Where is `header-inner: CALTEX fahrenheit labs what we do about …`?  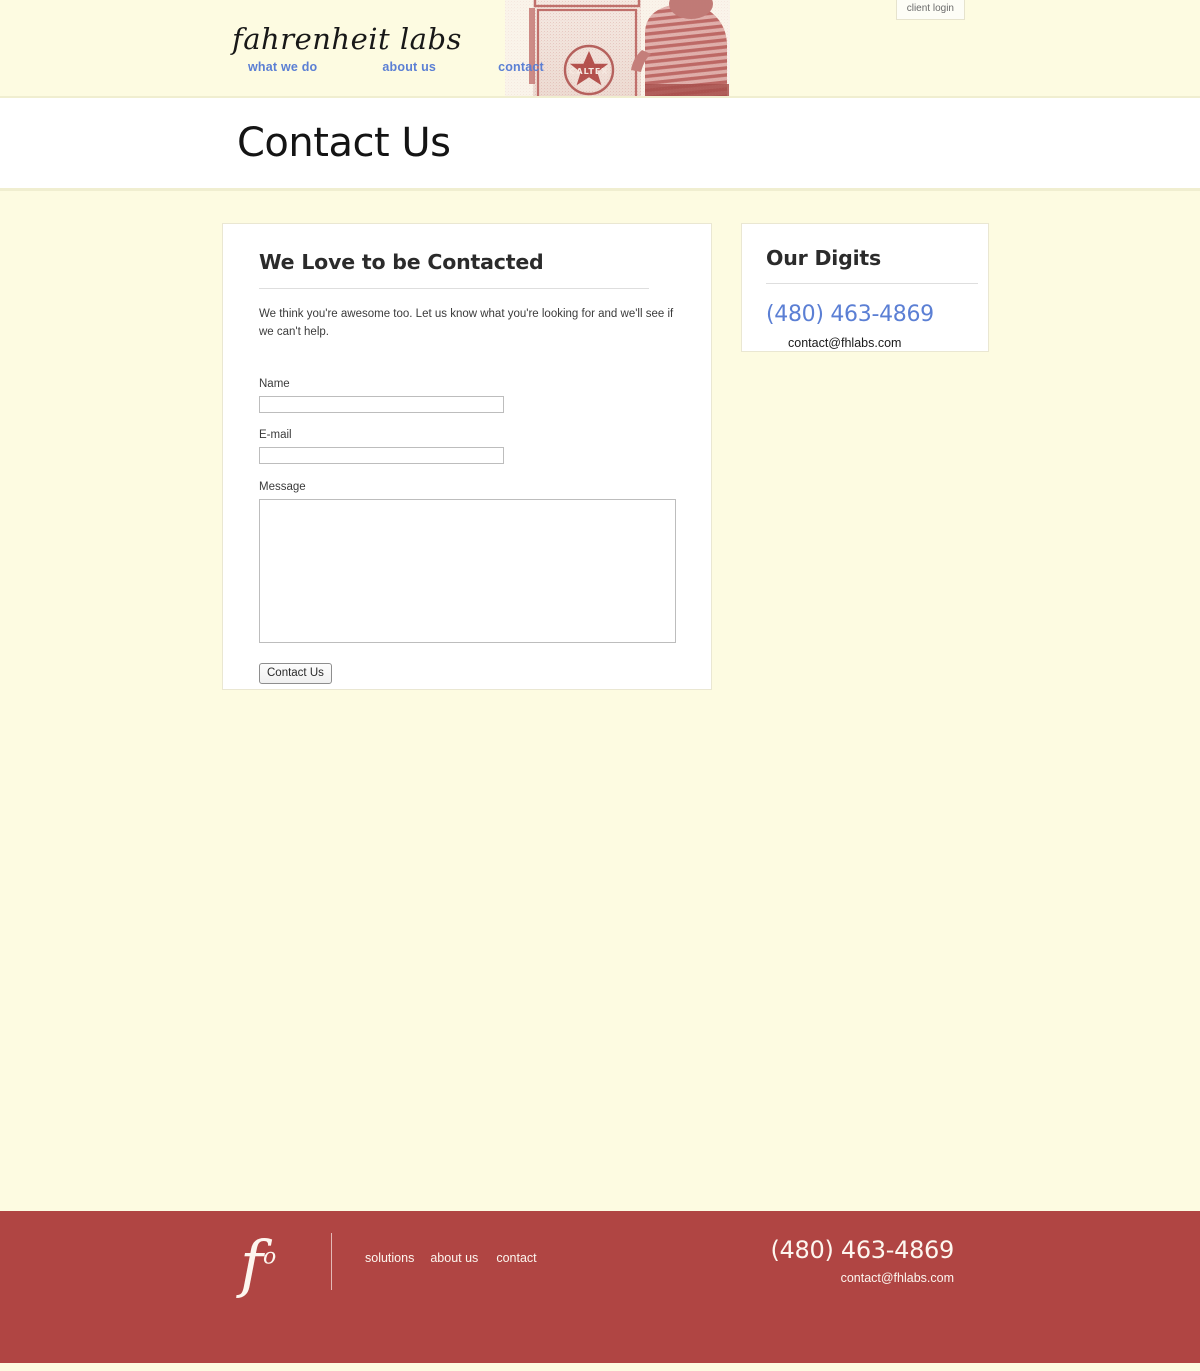 header-inner: CALTEX fahrenheit labs what we do about … is located at coordinates (600, 48).